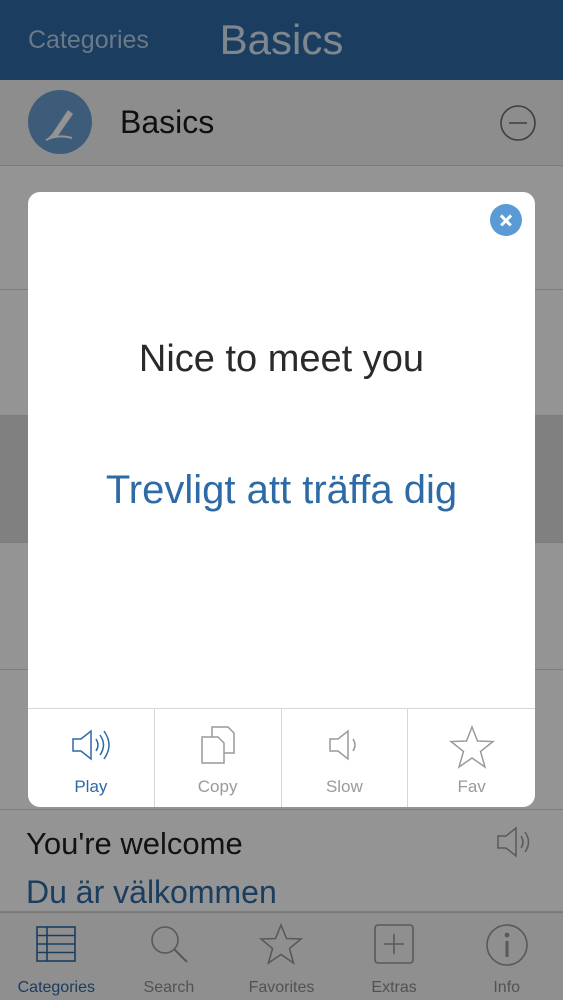  I want to click on copy-button: Copy, so click(218, 758).